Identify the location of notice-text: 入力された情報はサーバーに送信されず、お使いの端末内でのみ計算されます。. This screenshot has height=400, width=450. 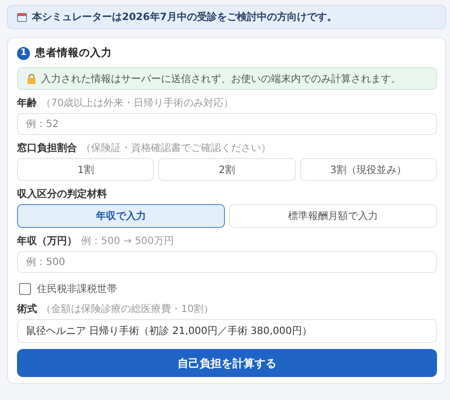
(221, 79).